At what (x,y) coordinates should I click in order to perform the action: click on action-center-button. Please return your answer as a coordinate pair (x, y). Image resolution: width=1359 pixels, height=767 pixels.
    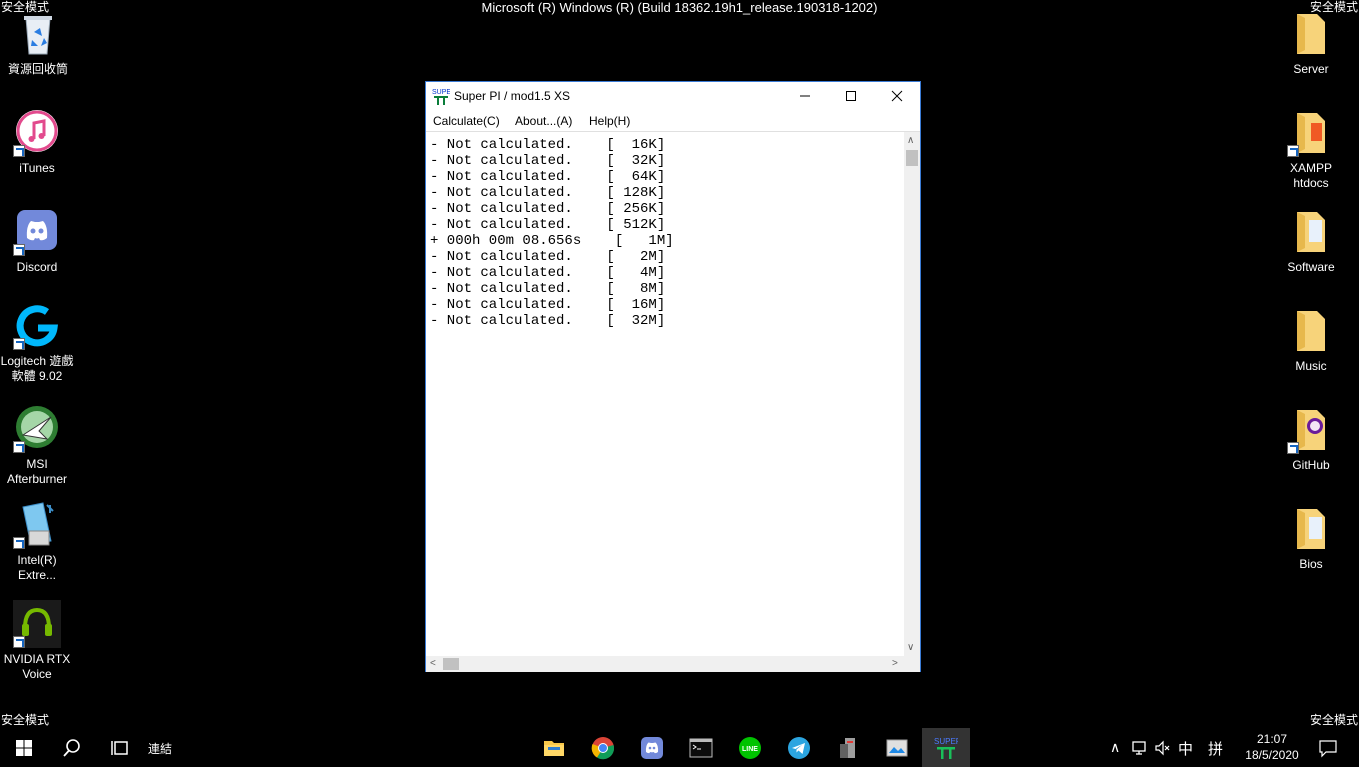
    Looking at the image, I should click on (1328, 748).